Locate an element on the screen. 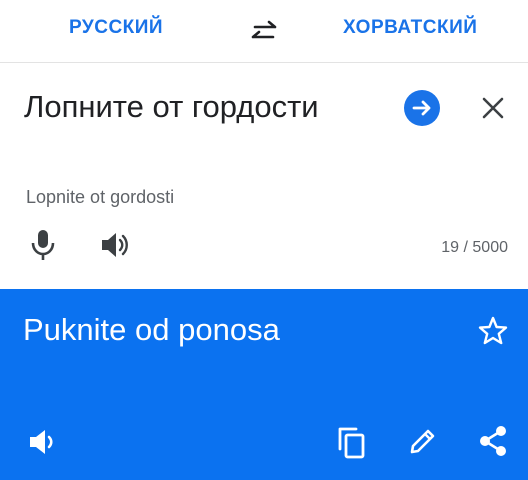 The height and width of the screenshot is (480, 528). listen-source-button is located at coordinates (115, 245).